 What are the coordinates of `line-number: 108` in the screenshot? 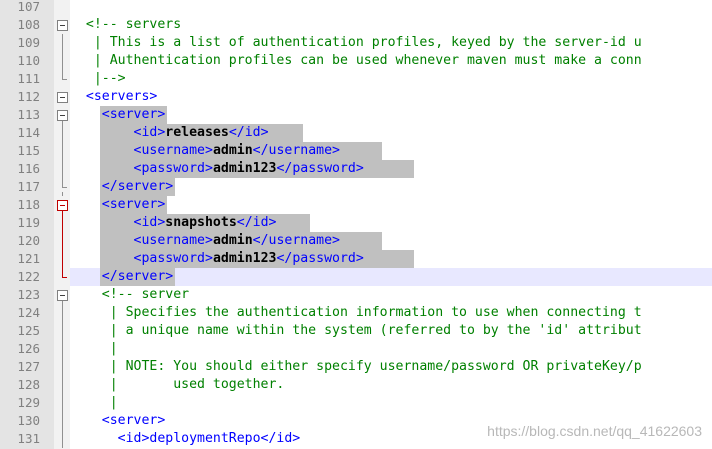 It's located at (28, 24).